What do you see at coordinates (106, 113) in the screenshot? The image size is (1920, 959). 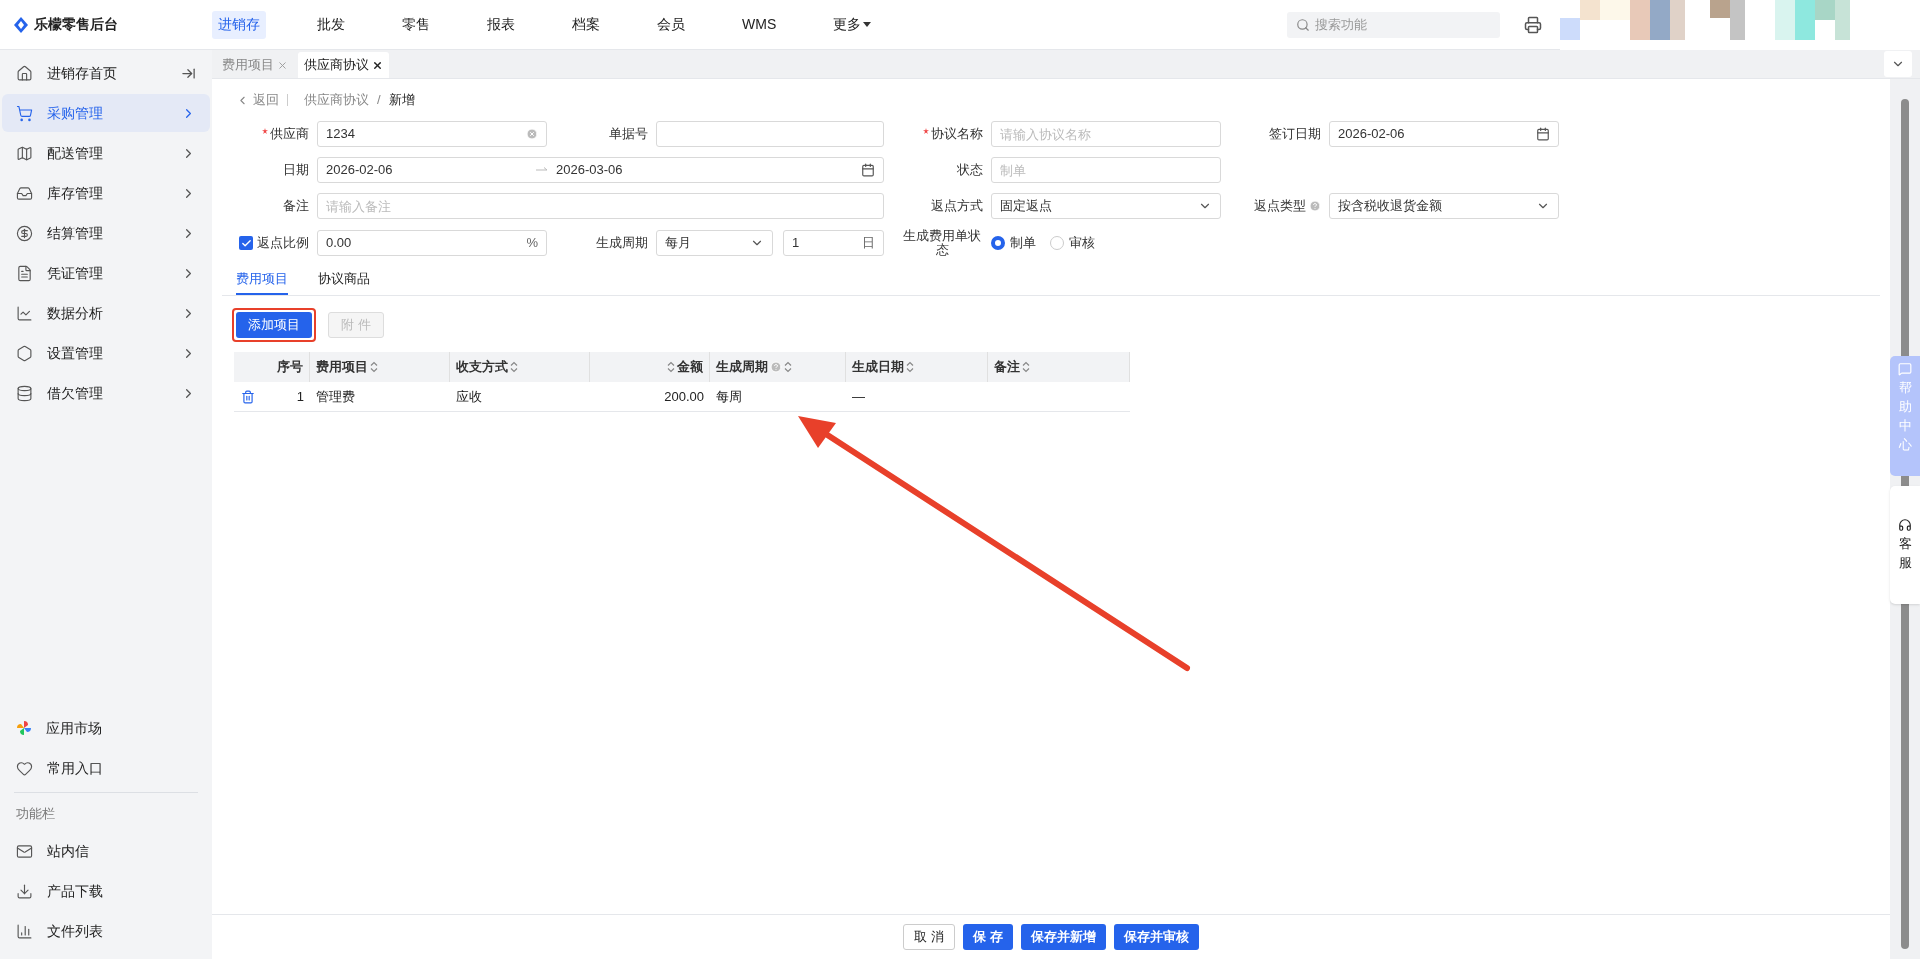 I see `sidebar-item: 采购管理` at bounding box center [106, 113].